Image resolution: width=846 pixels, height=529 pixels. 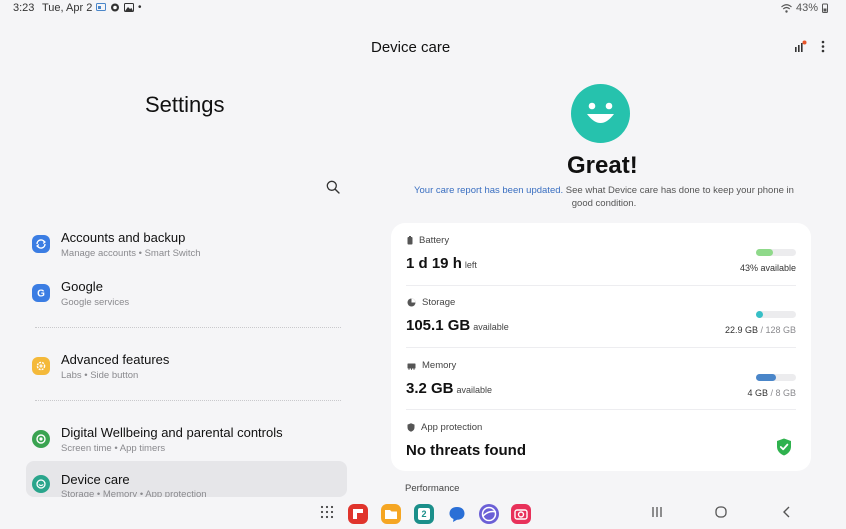 What do you see at coordinates (789, 514) in the screenshot?
I see `back-button` at bounding box center [789, 514].